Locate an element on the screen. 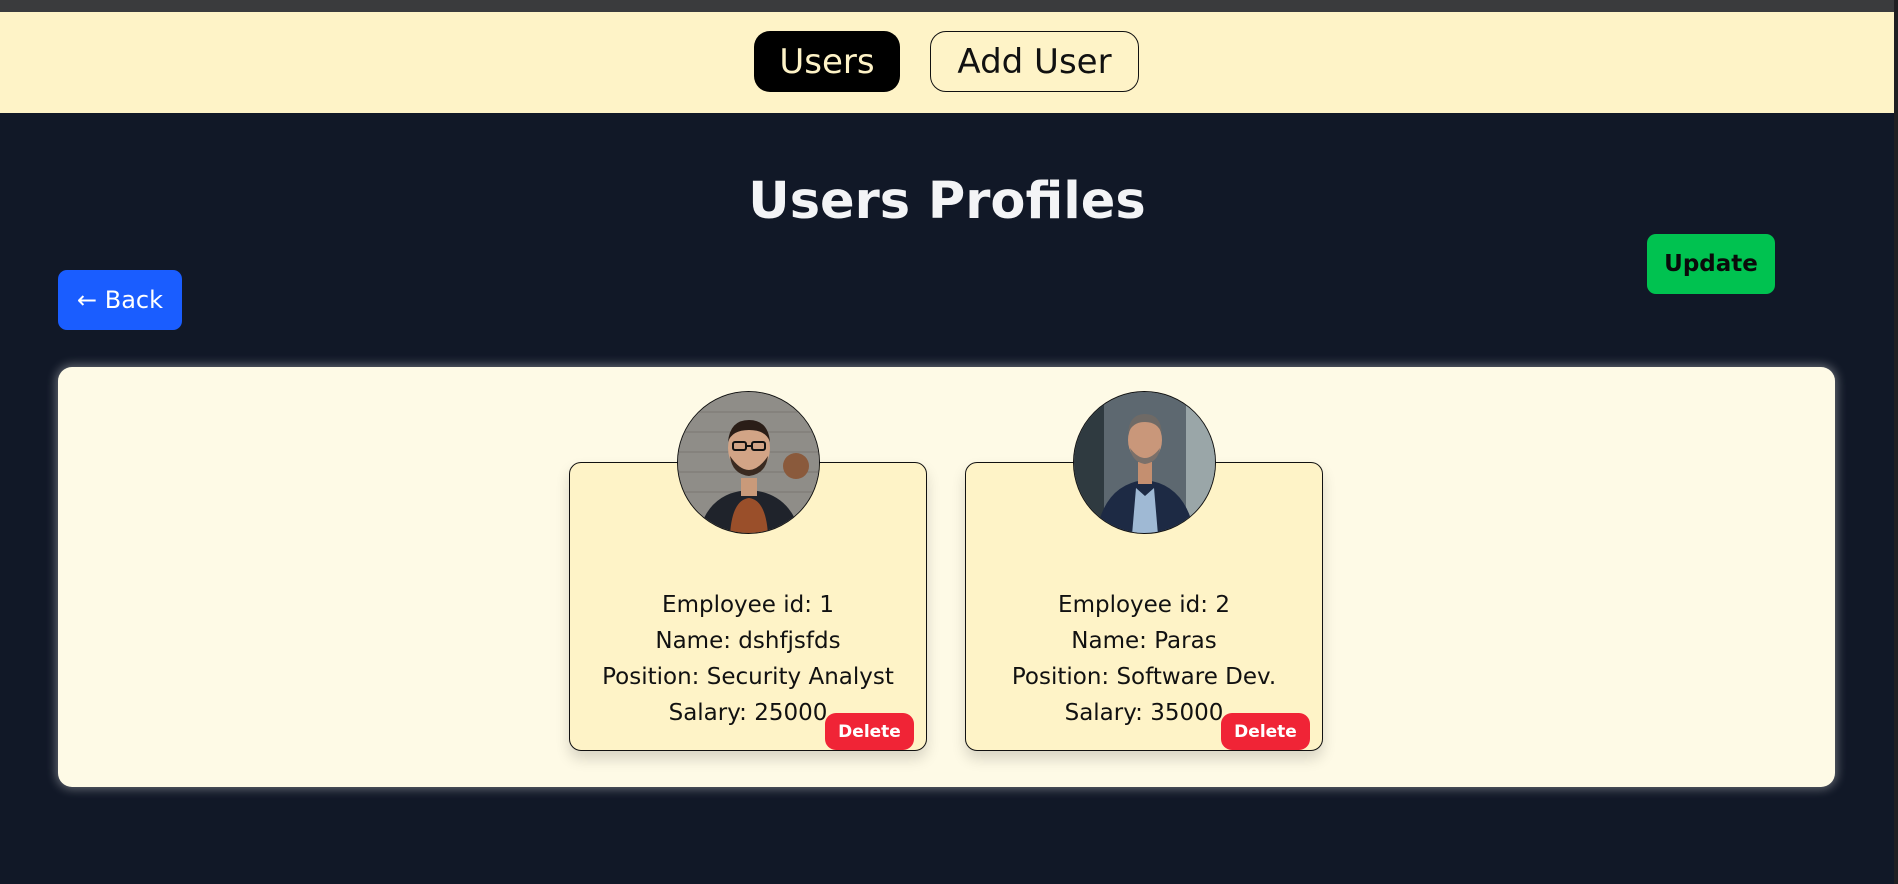 The height and width of the screenshot is (884, 1898). nav-users-button: Users is located at coordinates (827, 61).